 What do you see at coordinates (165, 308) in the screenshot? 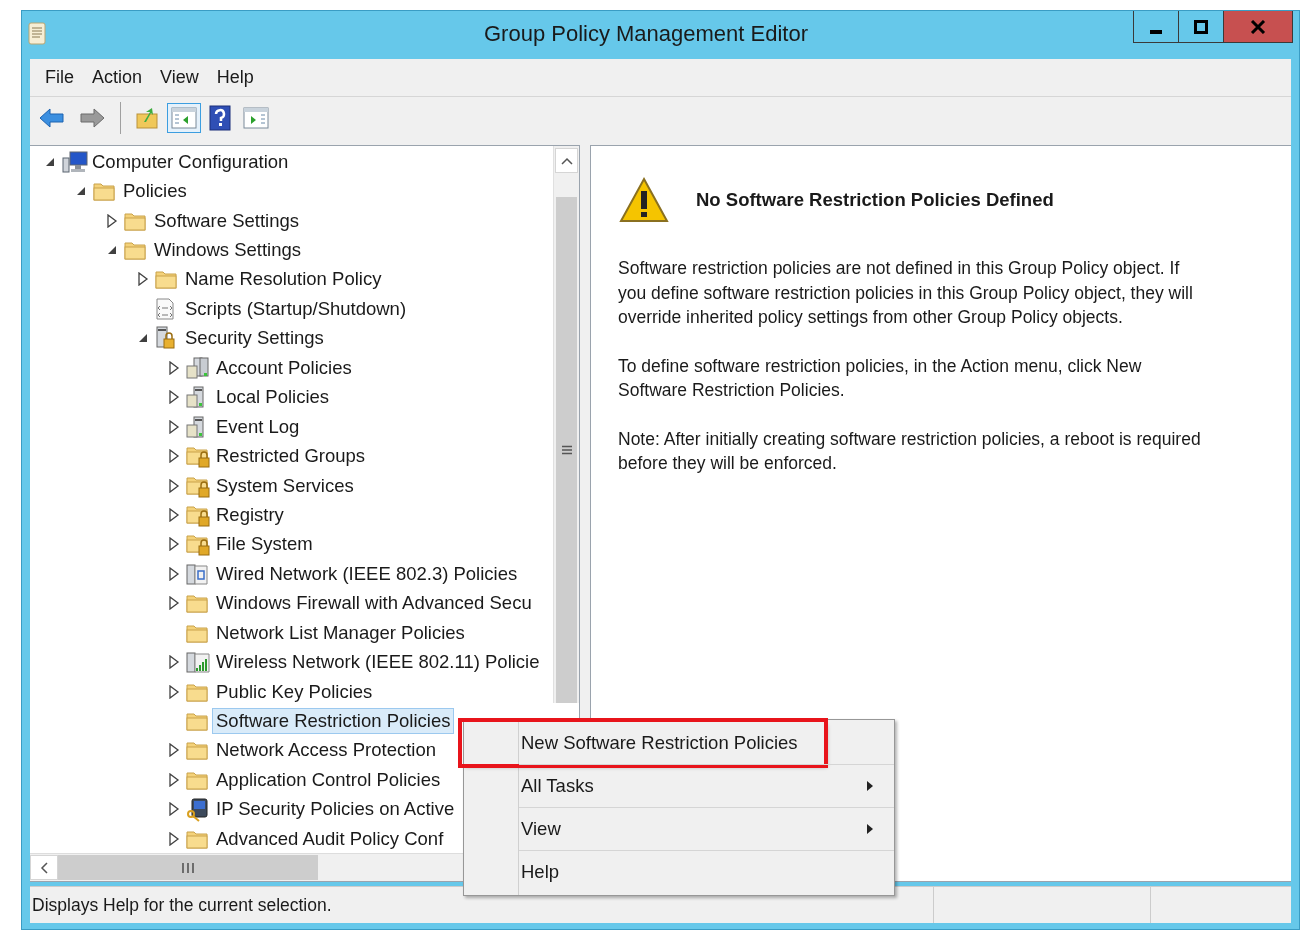
I see `script-document-icon` at bounding box center [165, 308].